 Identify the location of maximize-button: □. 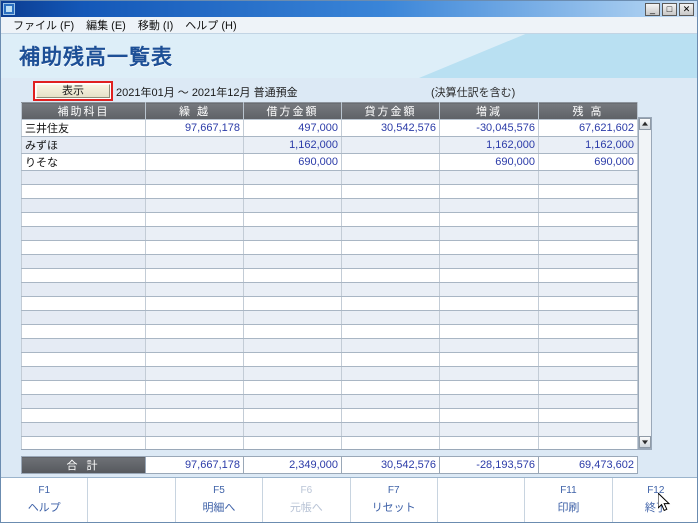
(669, 9).